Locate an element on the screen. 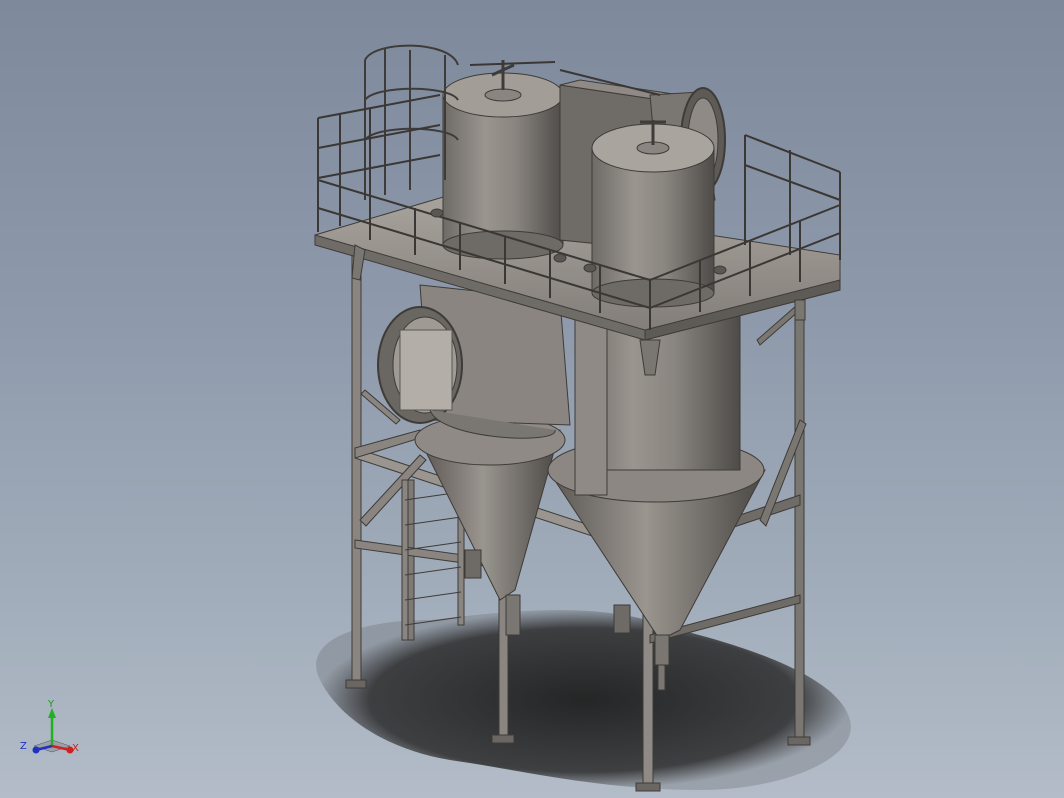 The width and height of the screenshot is (1064, 798). z-axis-label: Z is located at coordinates (23, 746).